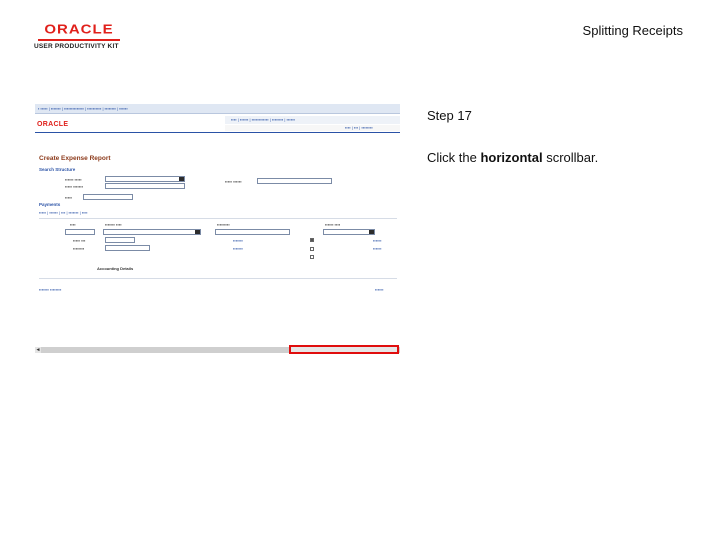  I want to click on instruction-keyword: horizontal, so click(511, 157).